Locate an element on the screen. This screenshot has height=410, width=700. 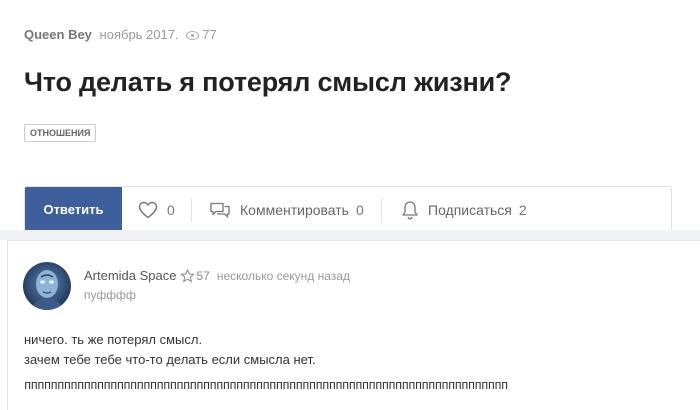
post-author: Queen Bey is located at coordinates (58, 34).